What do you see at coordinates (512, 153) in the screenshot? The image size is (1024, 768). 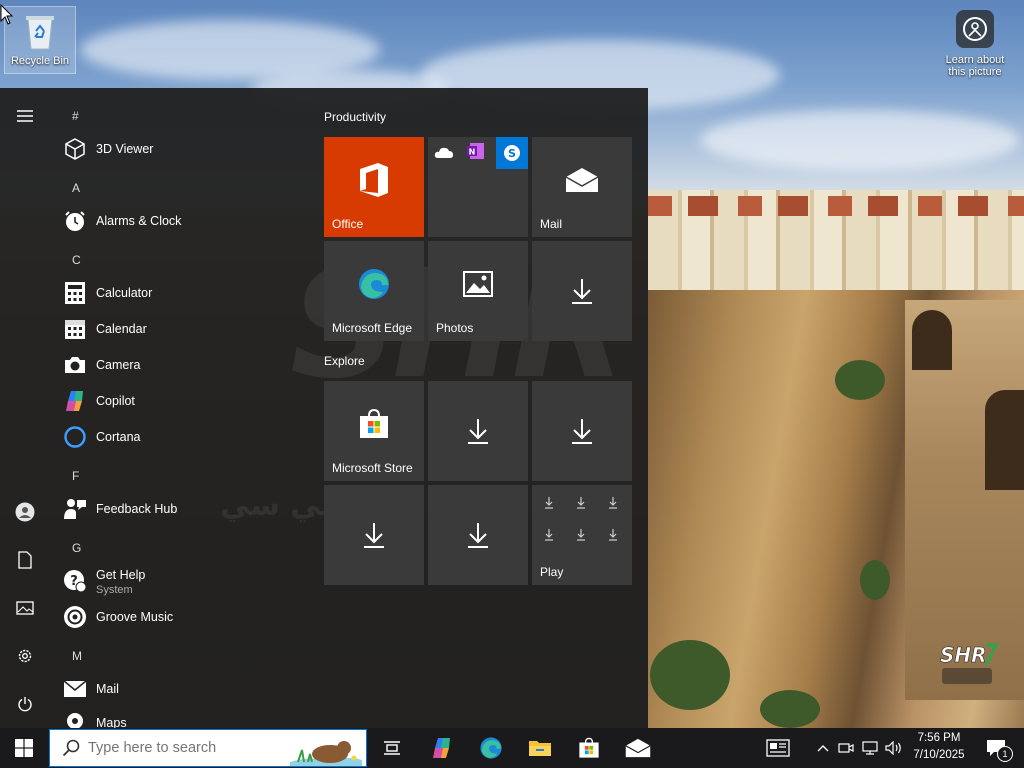 I see `skype-icon: S` at bounding box center [512, 153].